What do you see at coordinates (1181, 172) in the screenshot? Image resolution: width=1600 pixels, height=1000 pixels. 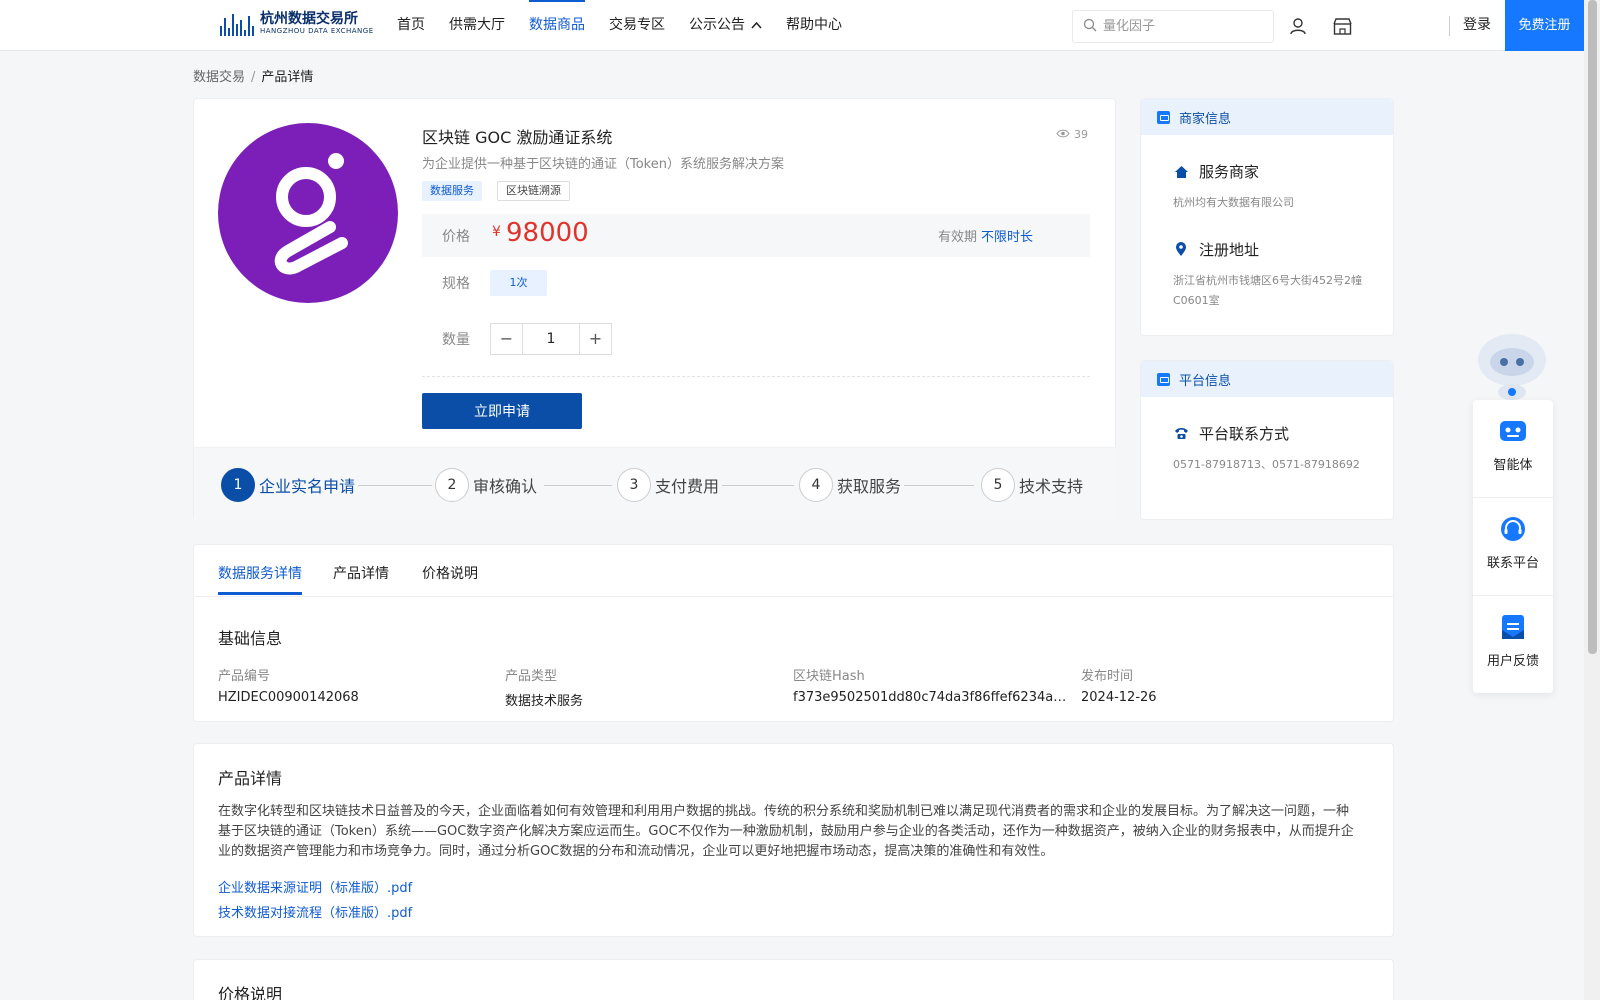 I see `home-icon` at bounding box center [1181, 172].